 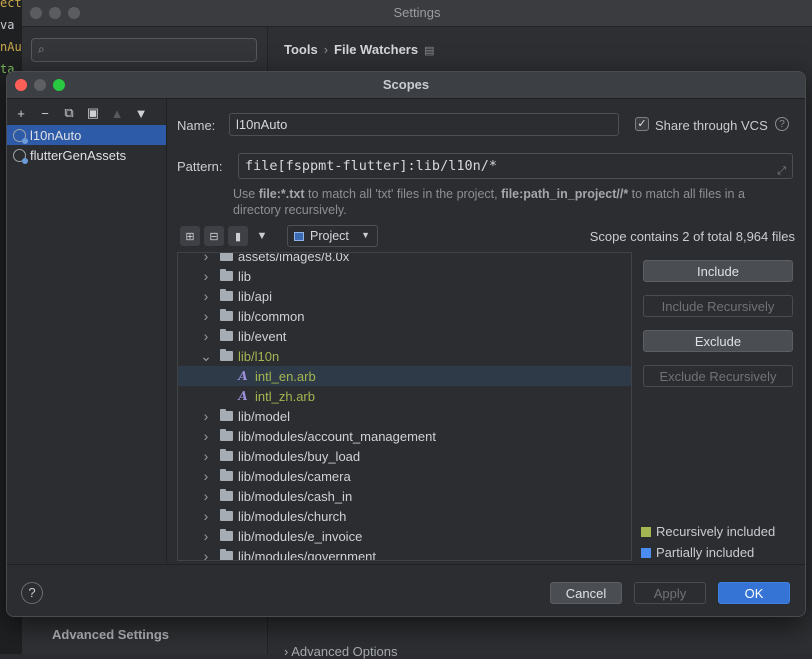 I want to click on project-view-select: Project ▼, so click(x=332, y=236).